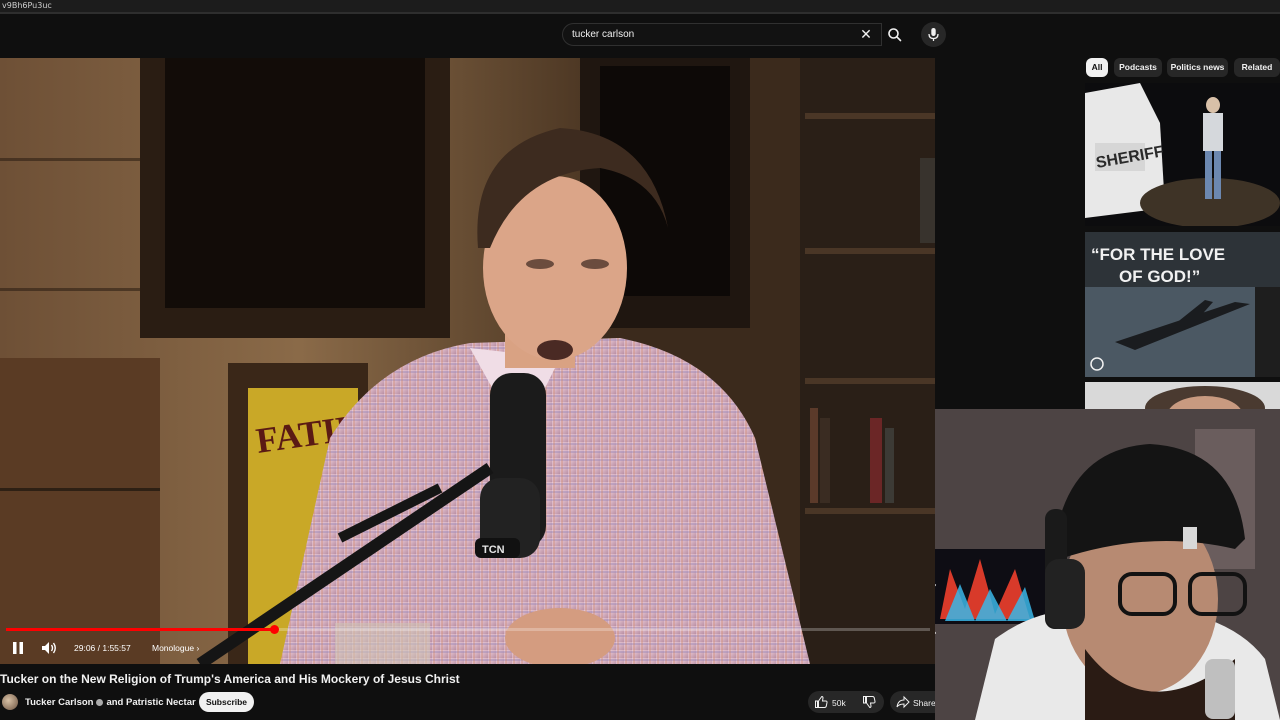  What do you see at coordinates (226, 702) in the screenshot?
I see `subscribe-button: Subscribe` at bounding box center [226, 702].